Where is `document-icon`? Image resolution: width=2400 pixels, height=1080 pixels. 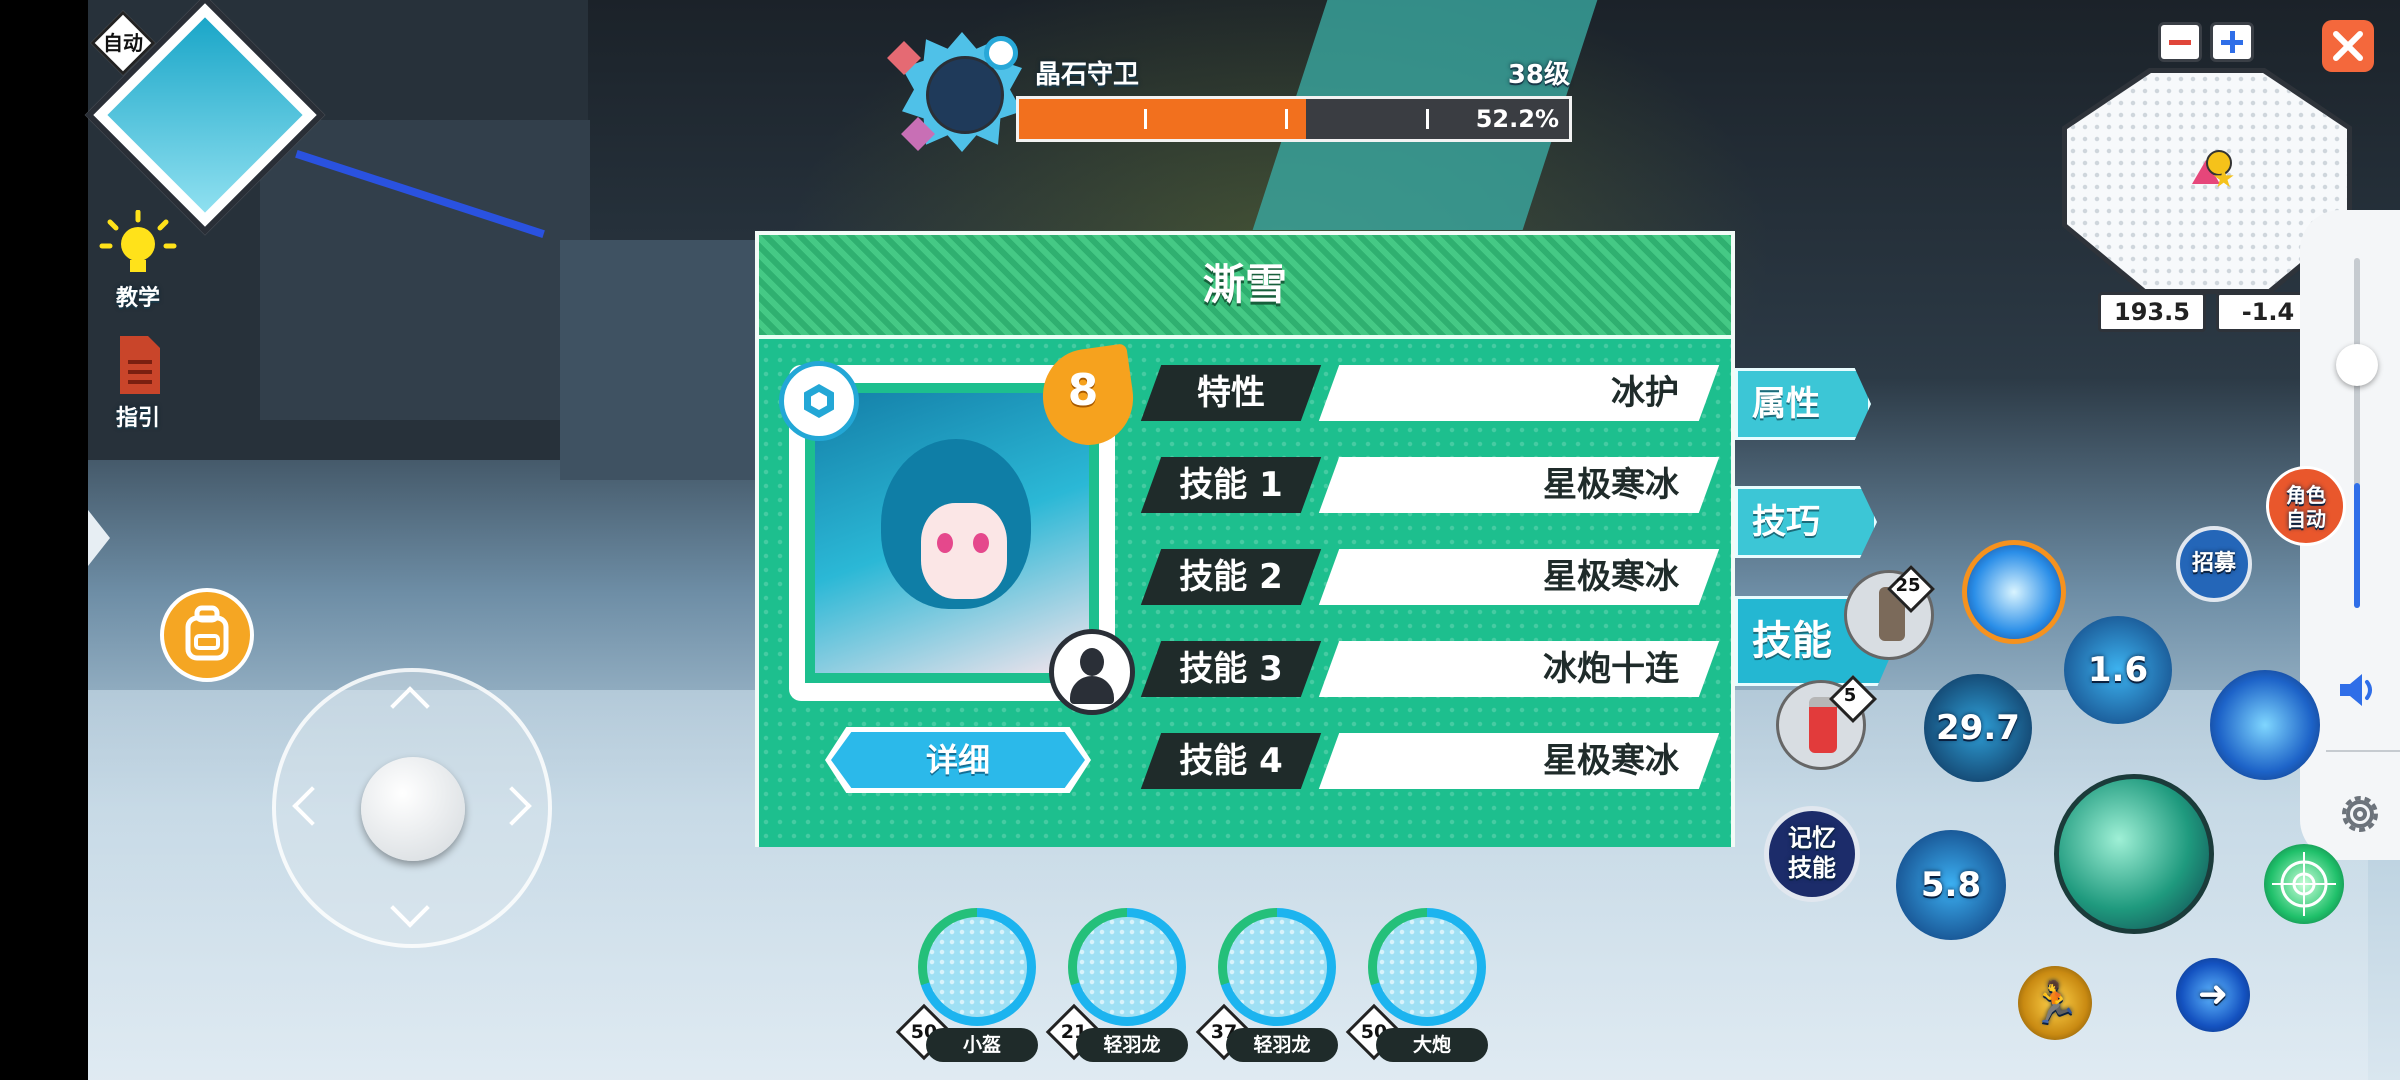 document-icon is located at coordinates (140, 365).